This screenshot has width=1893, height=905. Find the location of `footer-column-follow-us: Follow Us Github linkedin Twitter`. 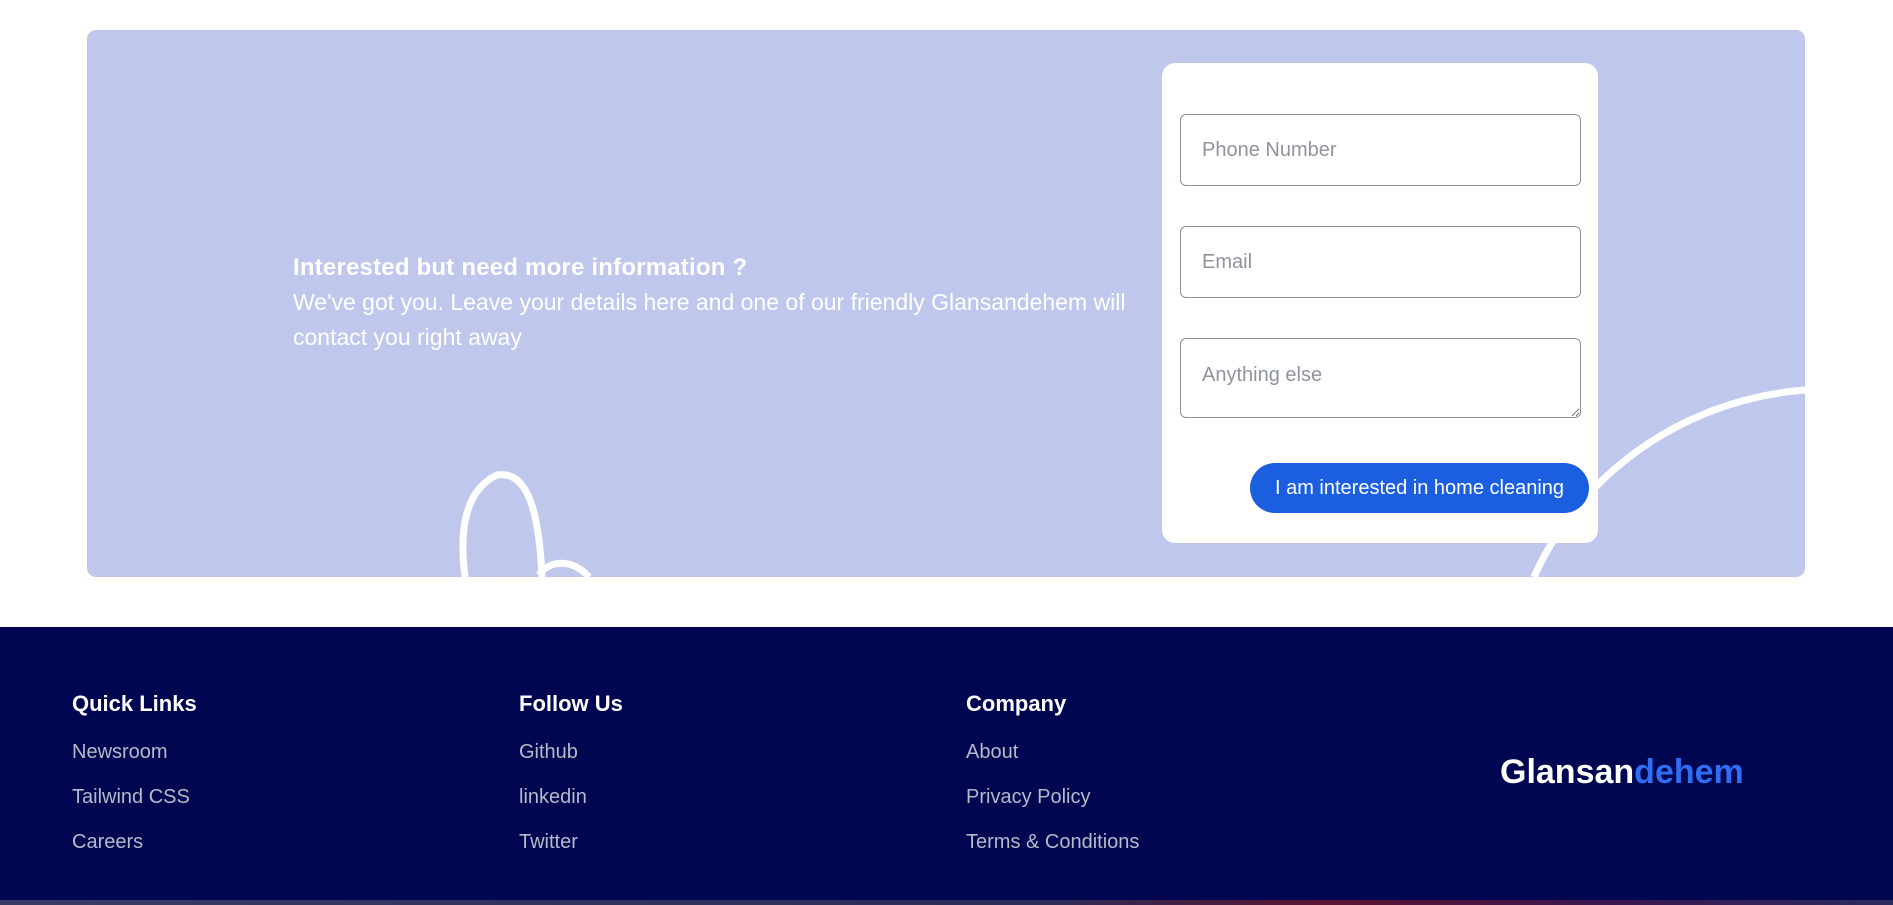

footer-column-follow-us: Follow Us Github linkedin Twitter is located at coordinates (571, 783).